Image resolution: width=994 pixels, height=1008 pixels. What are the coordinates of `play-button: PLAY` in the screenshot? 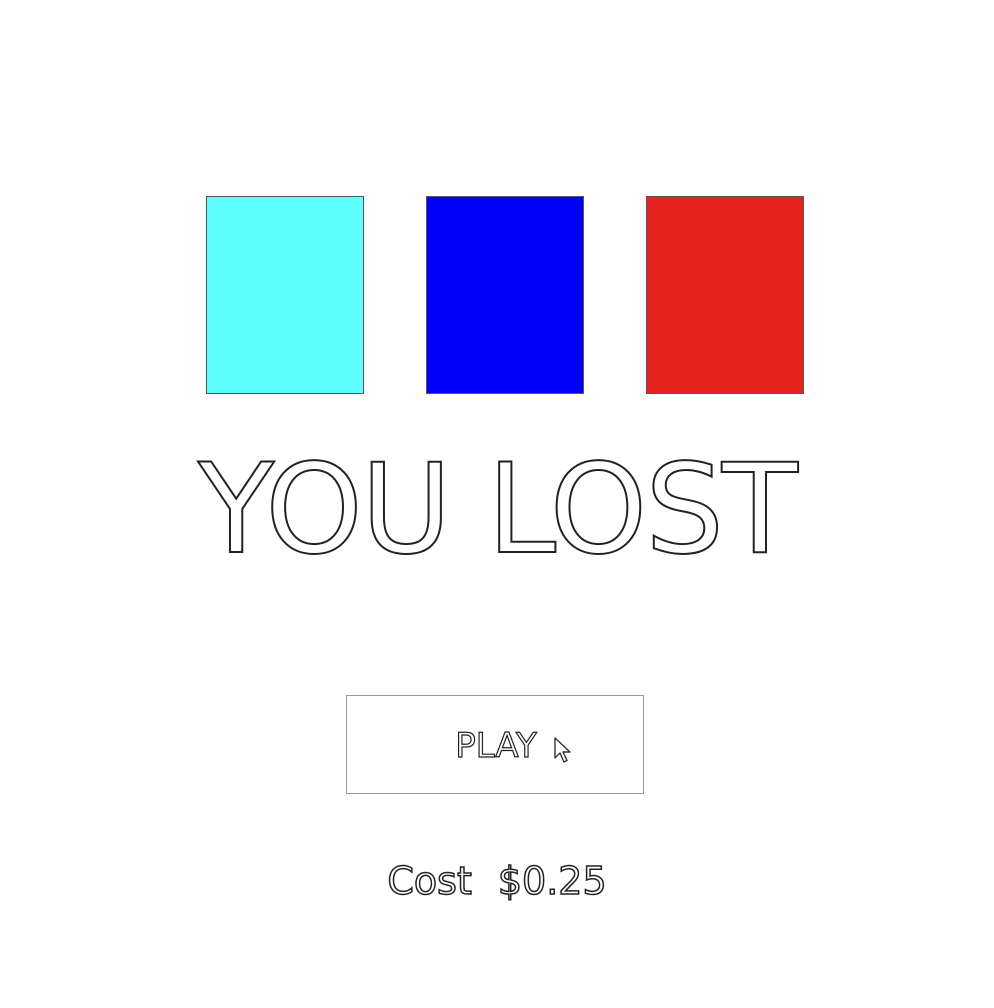 It's located at (495, 744).